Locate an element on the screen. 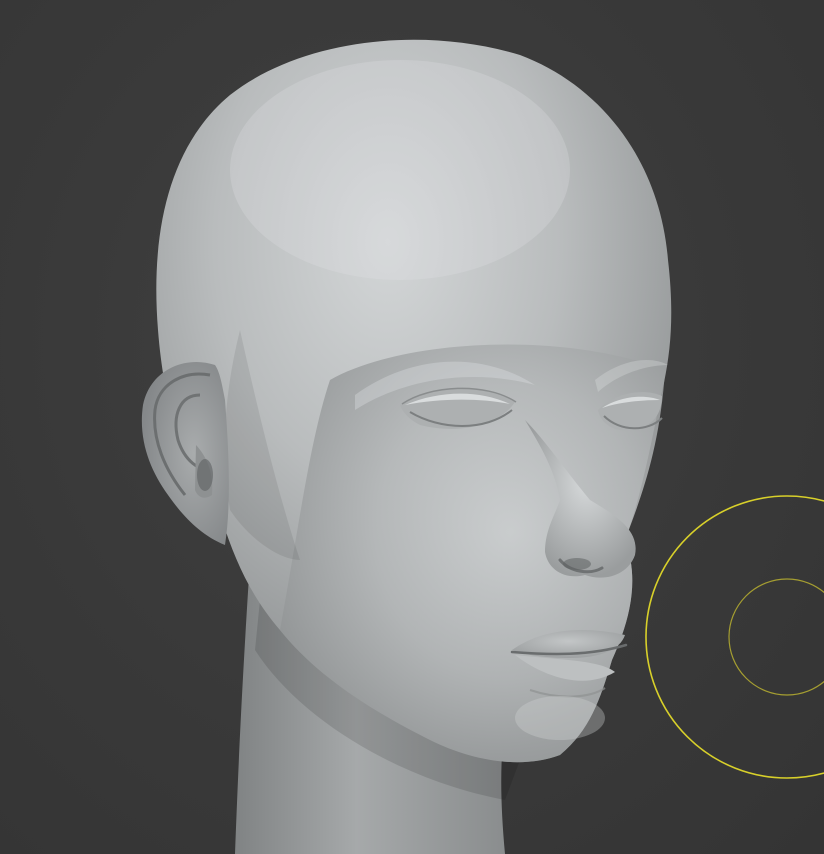 The image size is (824, 854). brush-cursor is located at coordinates (734, 637).